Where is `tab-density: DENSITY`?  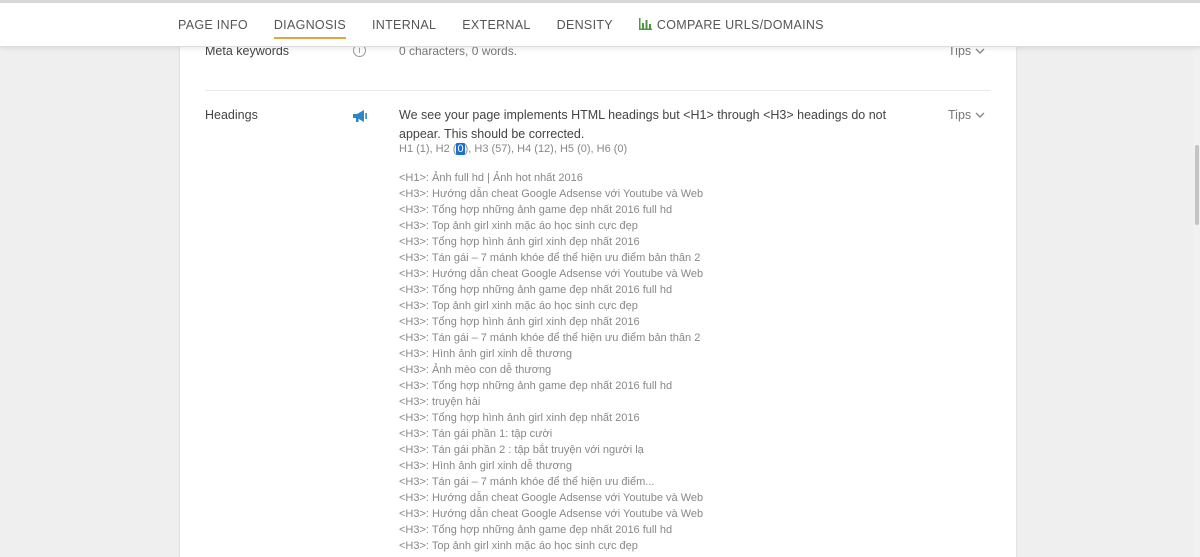 tab-density: DENSITY is located at coordinates (585, 25).